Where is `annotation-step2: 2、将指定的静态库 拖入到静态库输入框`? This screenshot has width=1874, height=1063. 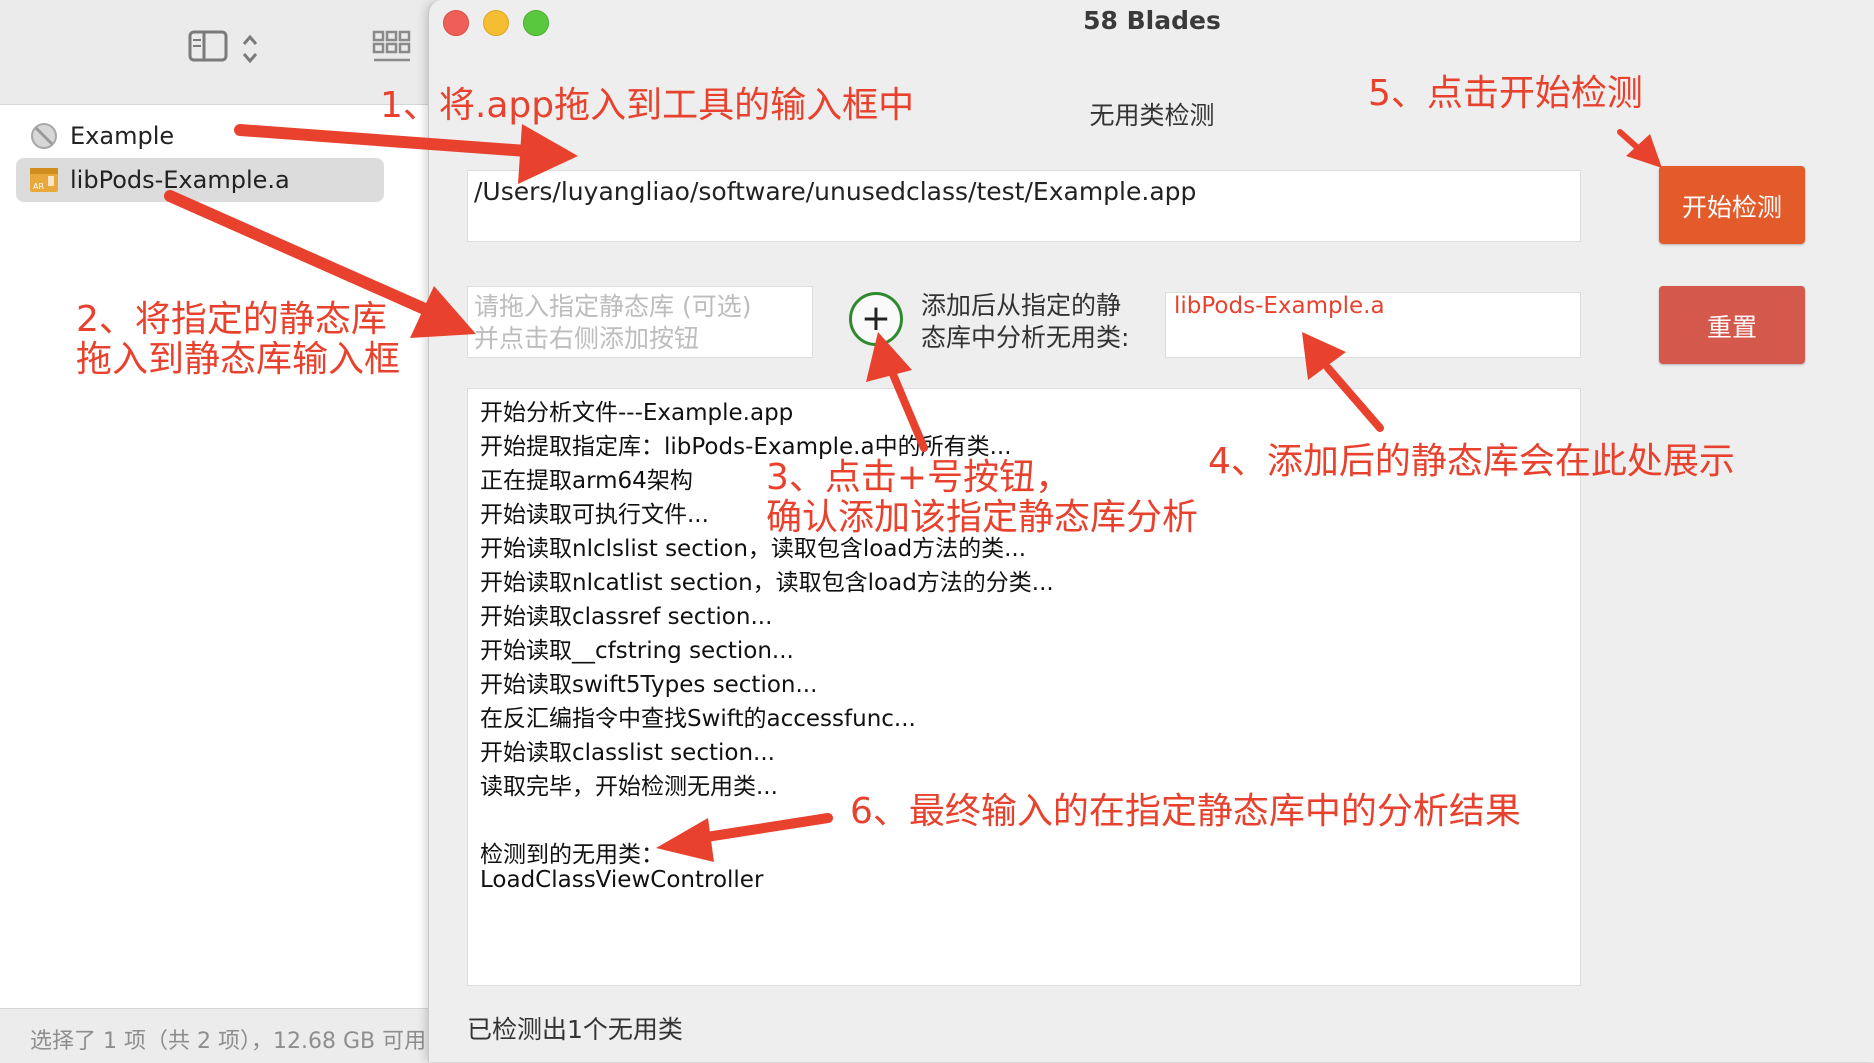 annotation-step2: 2、将指定的静态库 拖入到静态库输入框 is located at coordinates (238, 339).